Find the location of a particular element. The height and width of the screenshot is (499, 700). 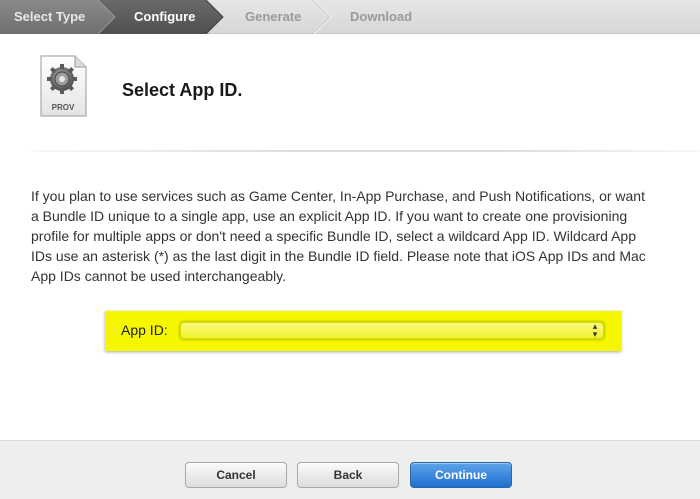

step-configure: Configure is located at coordinates (165, 16).